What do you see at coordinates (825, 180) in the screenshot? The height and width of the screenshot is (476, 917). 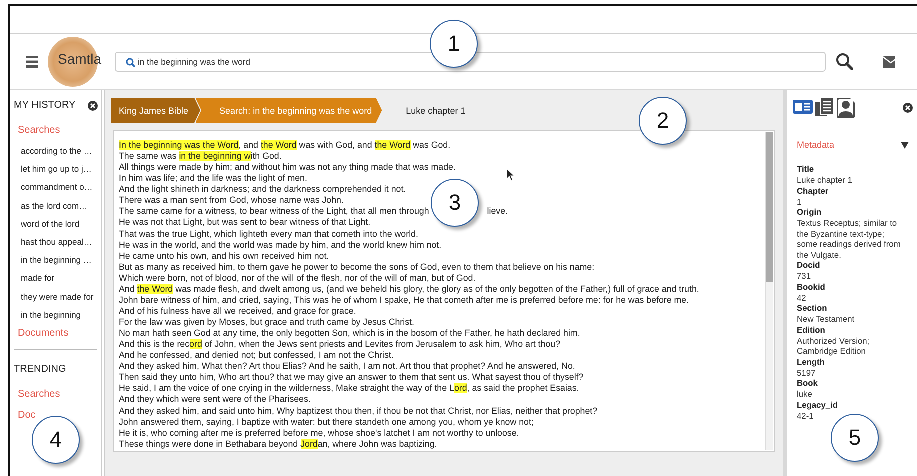 I see `field-value: Luke chapter 1` at bounding box center [825, 180].